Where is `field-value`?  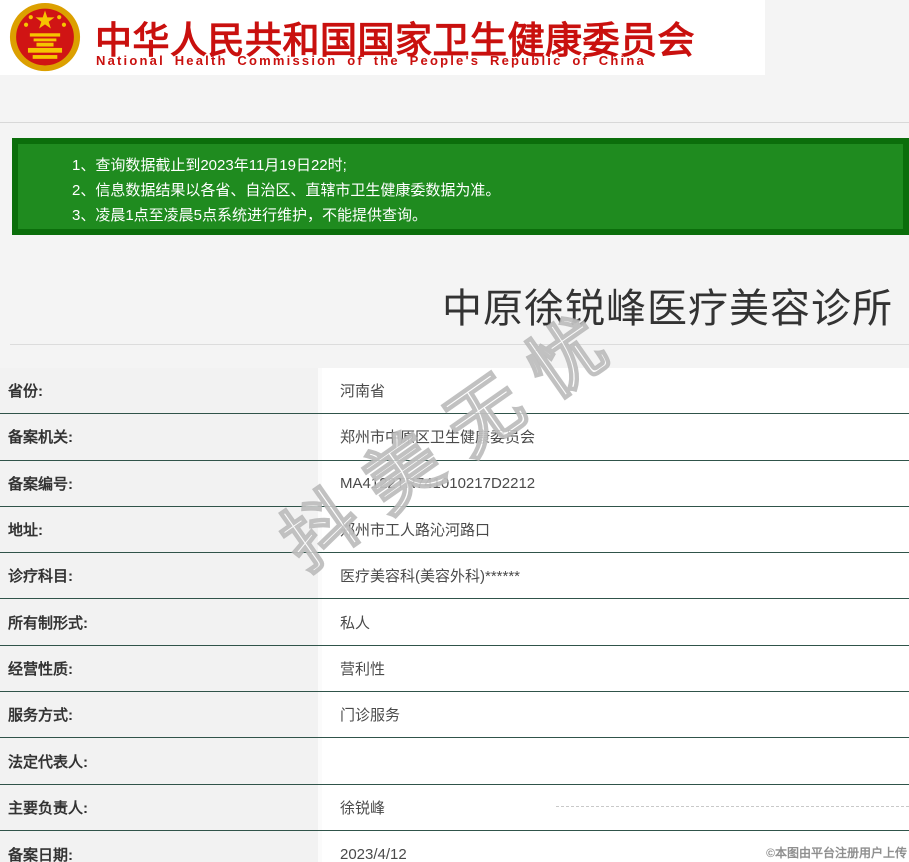
field-value is located at coordinates (615, 761).